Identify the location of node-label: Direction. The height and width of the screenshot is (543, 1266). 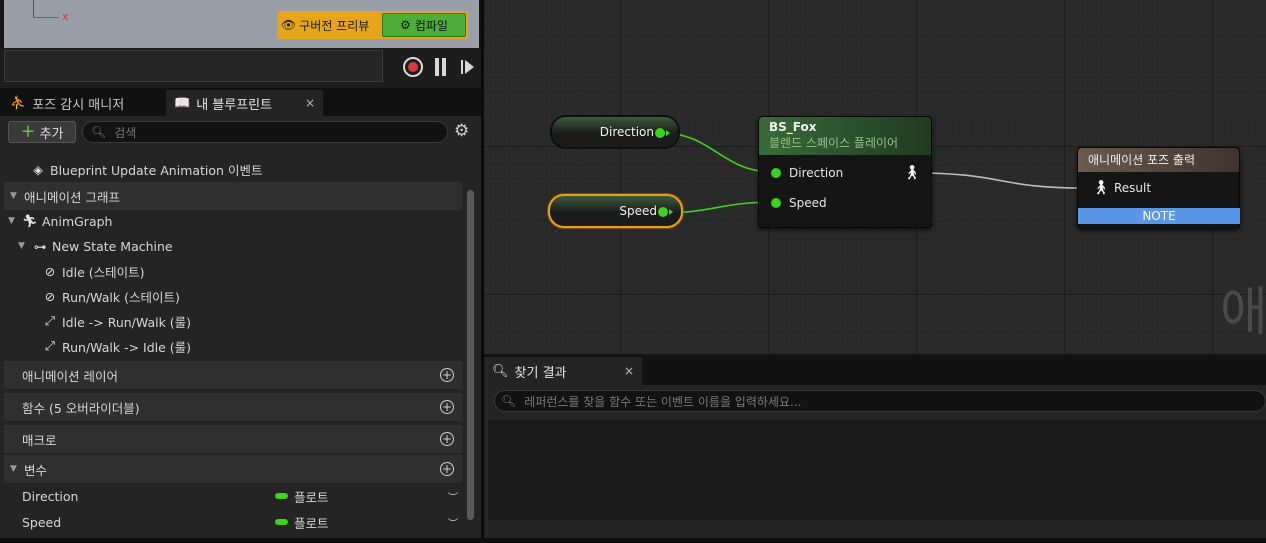
(626, 132).